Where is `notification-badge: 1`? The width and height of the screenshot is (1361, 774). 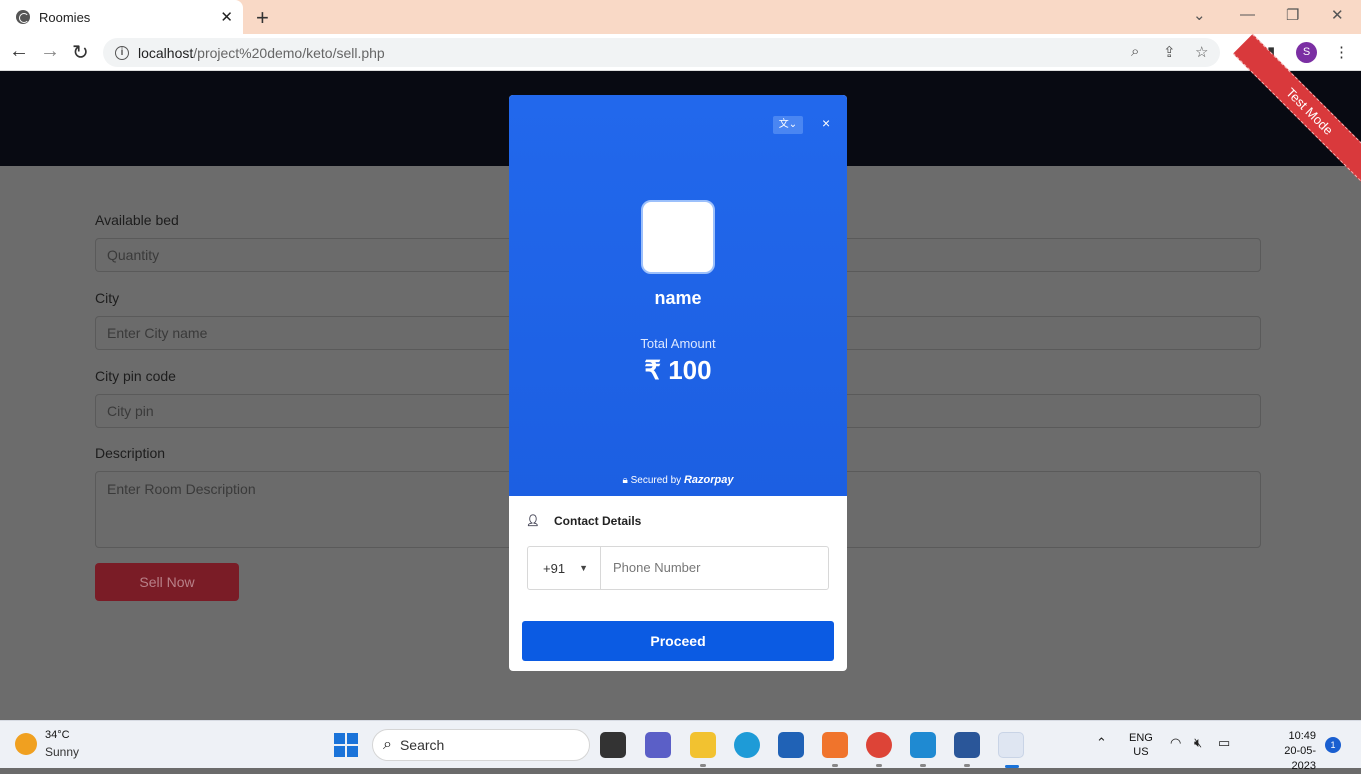
notification-badge: 1 is located at coordinates (1333, 745).